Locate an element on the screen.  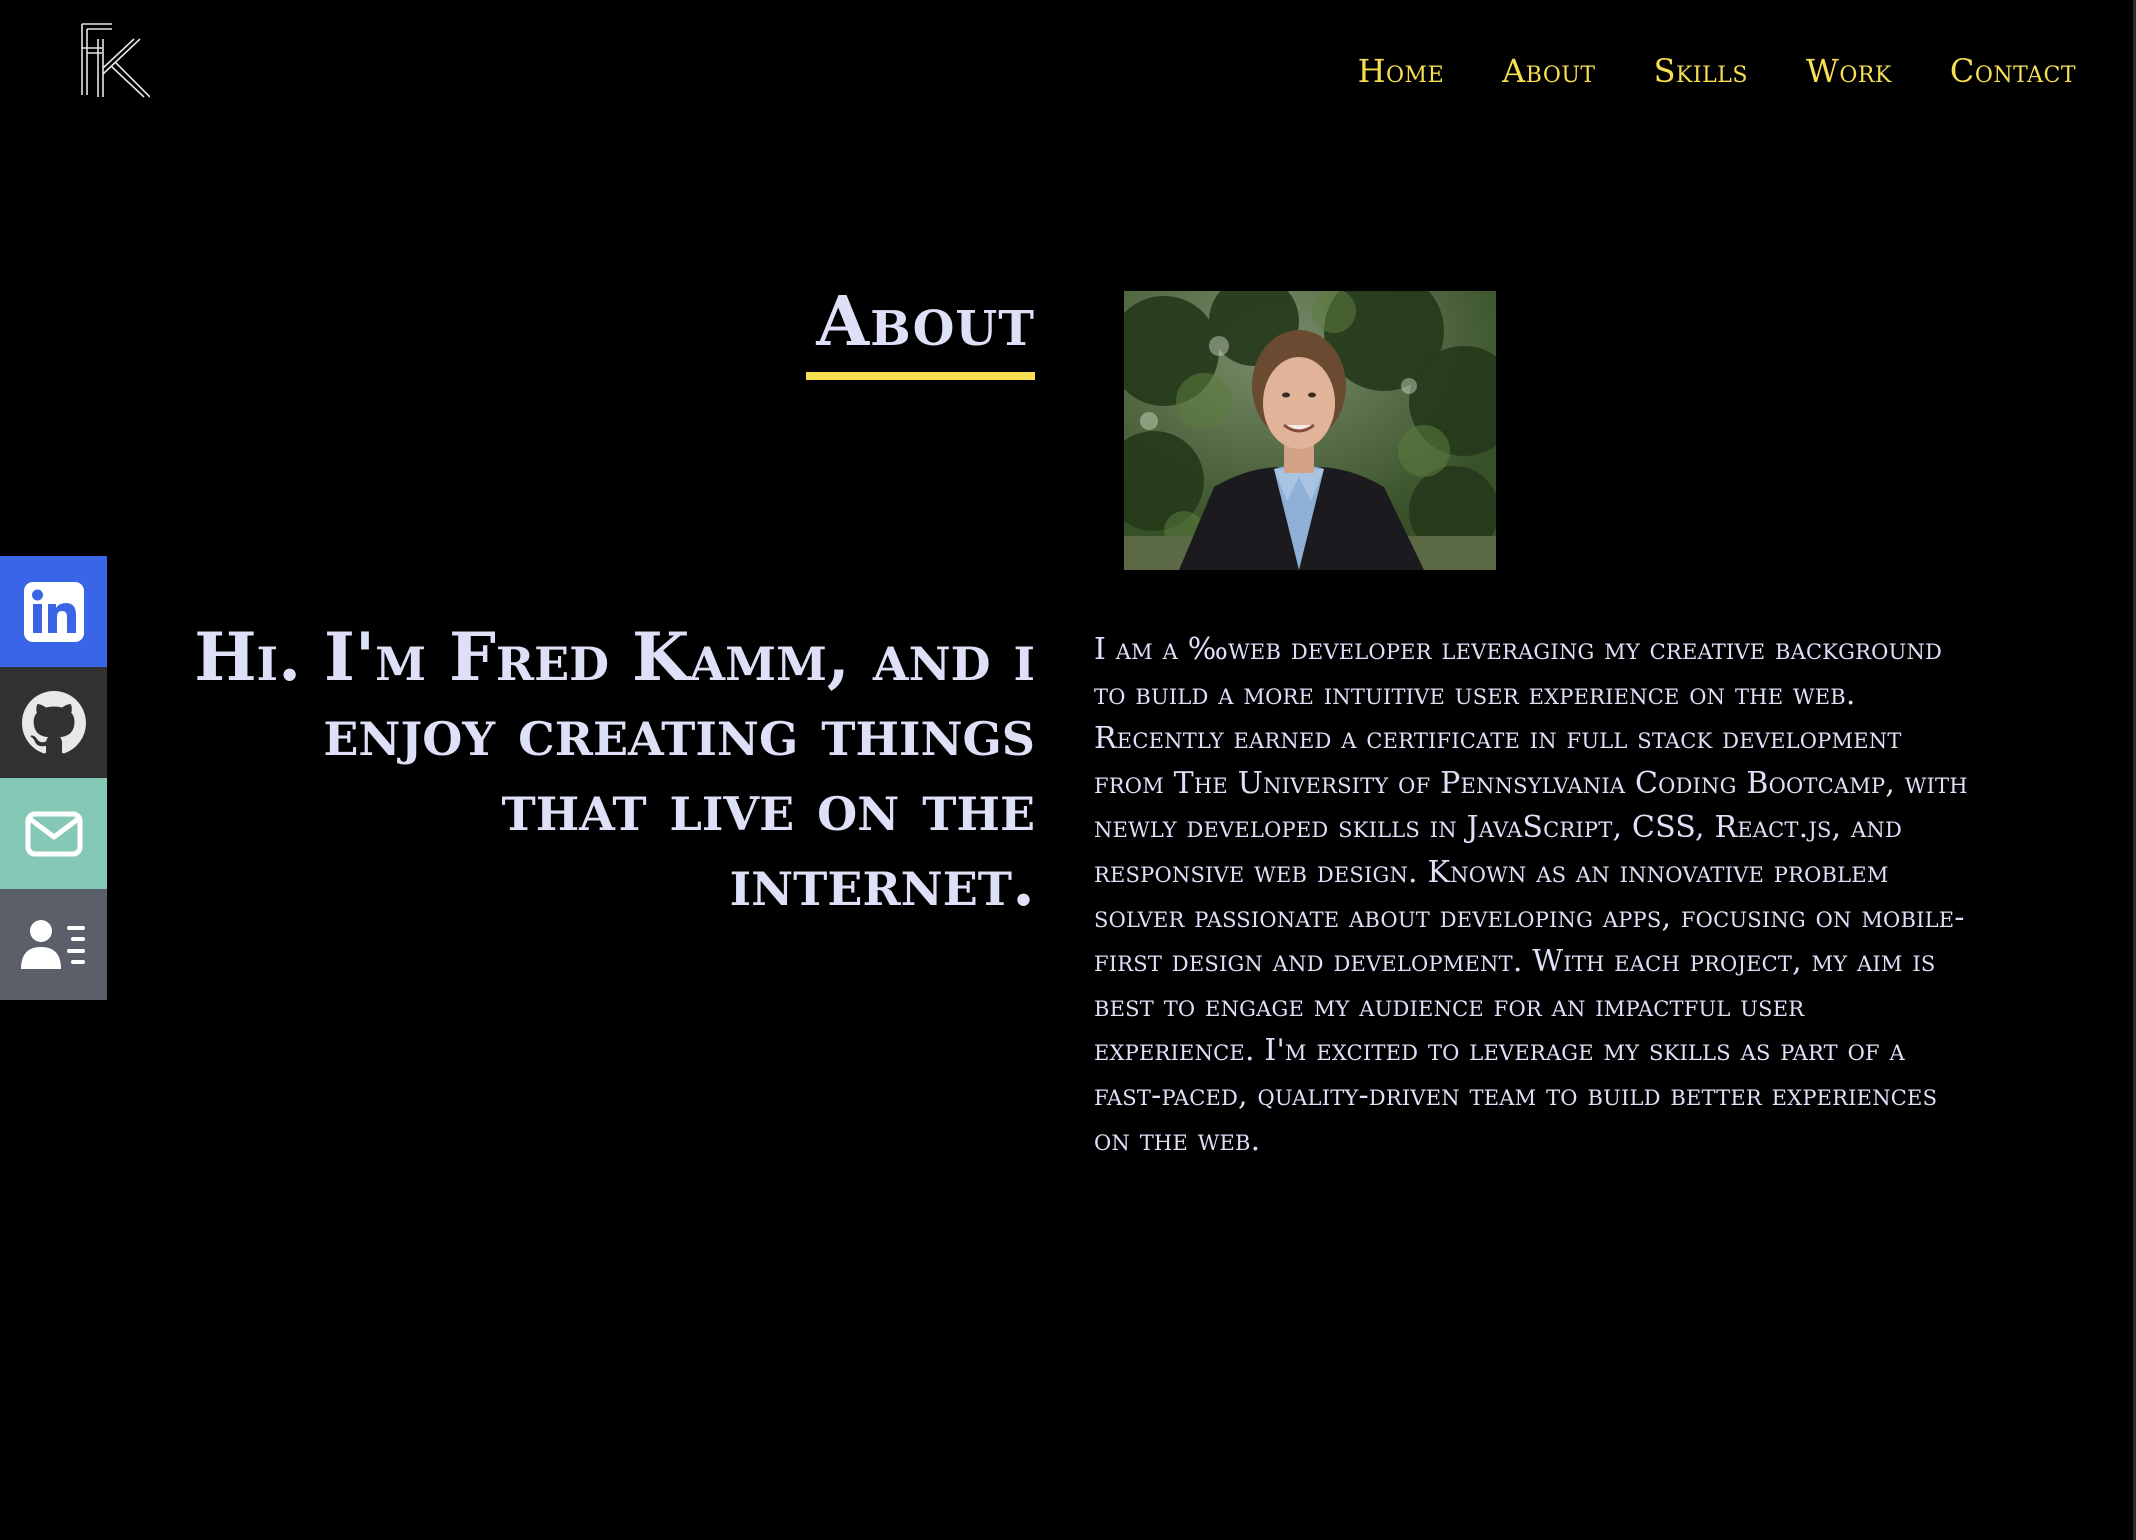
social-sidebar is located at coordinates (53, 778).